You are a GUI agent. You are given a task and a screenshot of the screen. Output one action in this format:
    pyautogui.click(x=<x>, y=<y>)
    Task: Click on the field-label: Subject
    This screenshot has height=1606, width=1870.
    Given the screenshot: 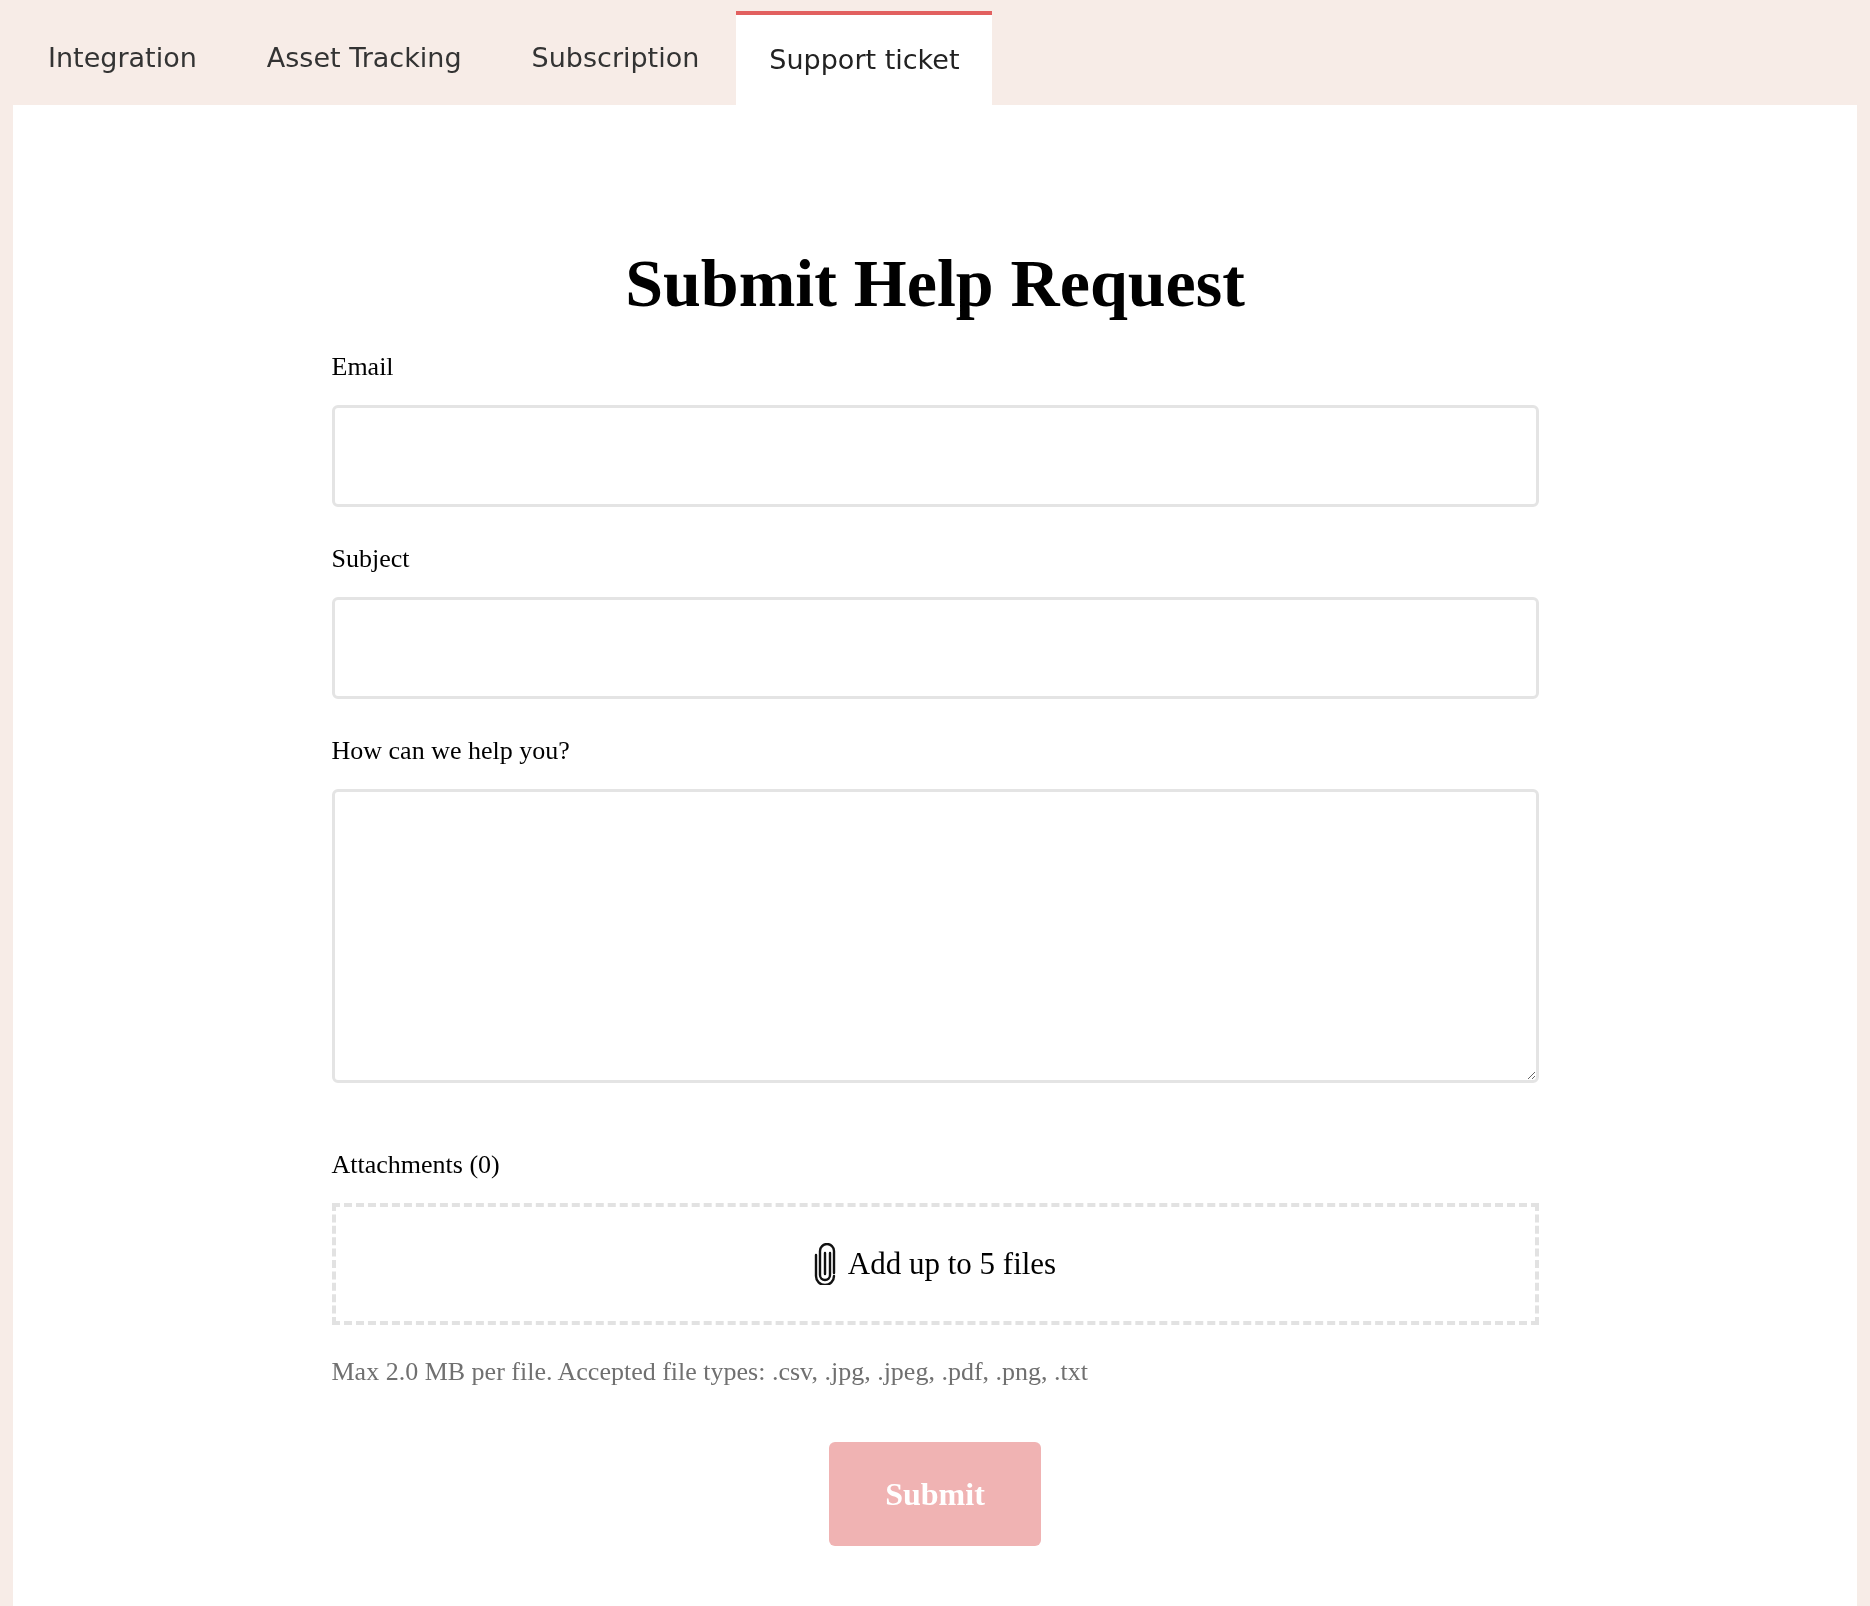 What is the action you would take?
    pyautogui.click(x=371, y=559)
    